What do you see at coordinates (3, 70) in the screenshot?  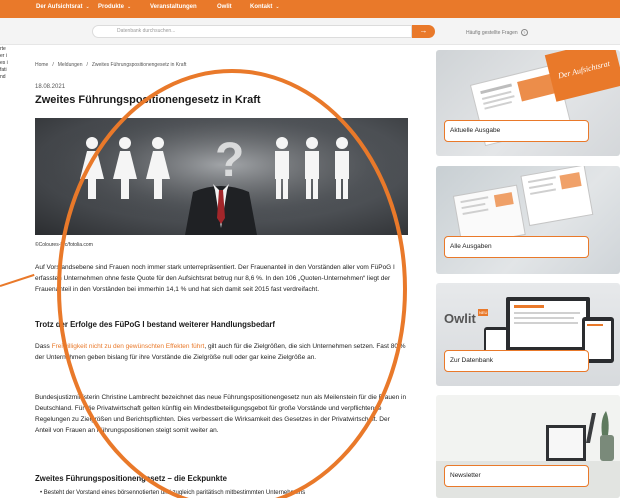 I see `fragment-text: fati` at bounding box center [3, 70].